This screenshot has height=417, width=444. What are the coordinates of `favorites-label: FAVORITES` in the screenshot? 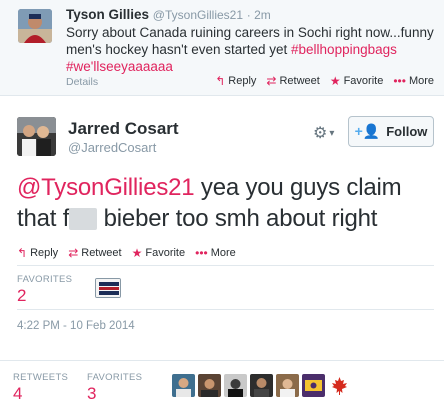 It's located at (44, 279).